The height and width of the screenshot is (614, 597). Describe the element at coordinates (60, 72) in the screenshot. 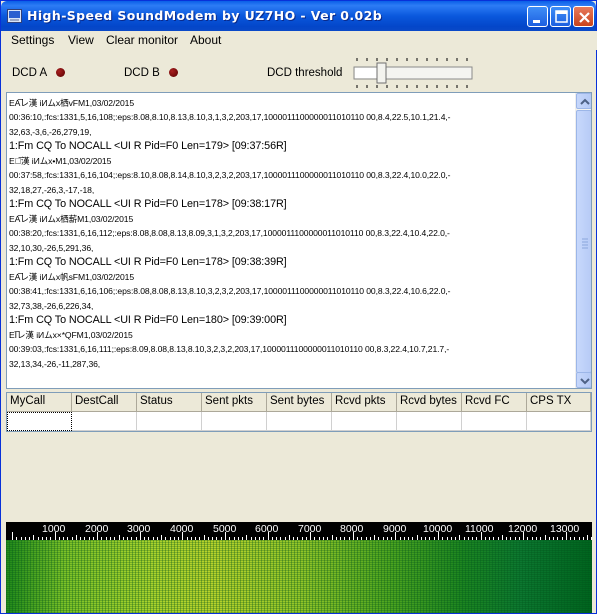

I see `dcd-a-indicator` at that location.